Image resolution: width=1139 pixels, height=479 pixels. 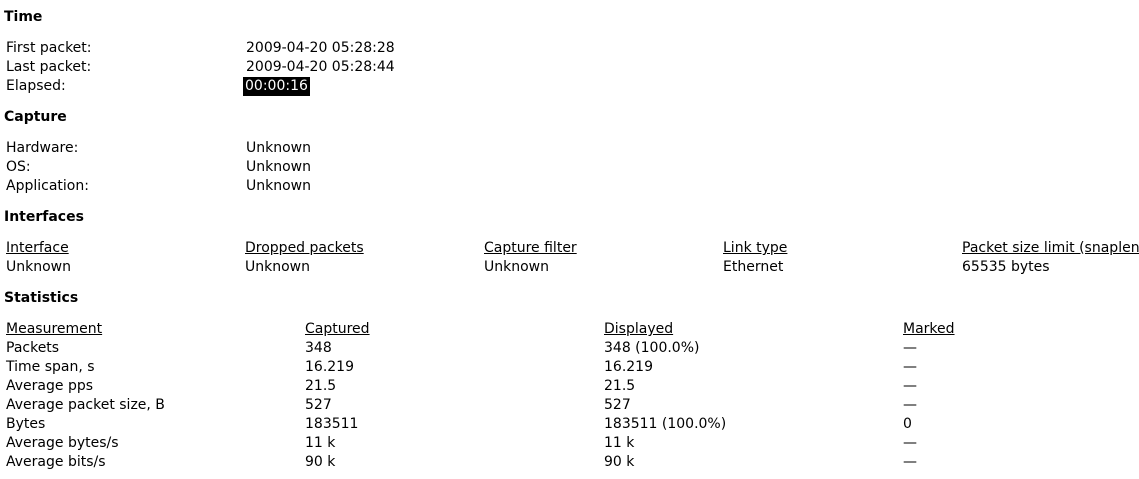 I want to click on stat-measurement: Average bits/s, so click(x=56, y=462).